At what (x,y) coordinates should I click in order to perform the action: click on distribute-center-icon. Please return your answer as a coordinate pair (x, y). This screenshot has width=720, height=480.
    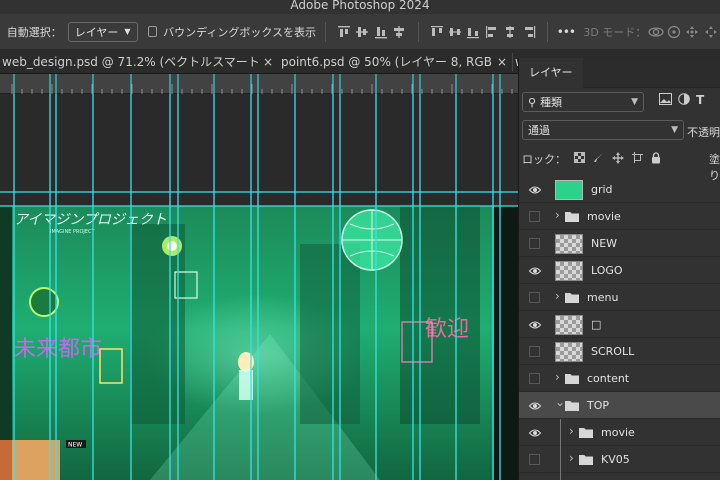
    Looking at the image, I should click on (455, 32).